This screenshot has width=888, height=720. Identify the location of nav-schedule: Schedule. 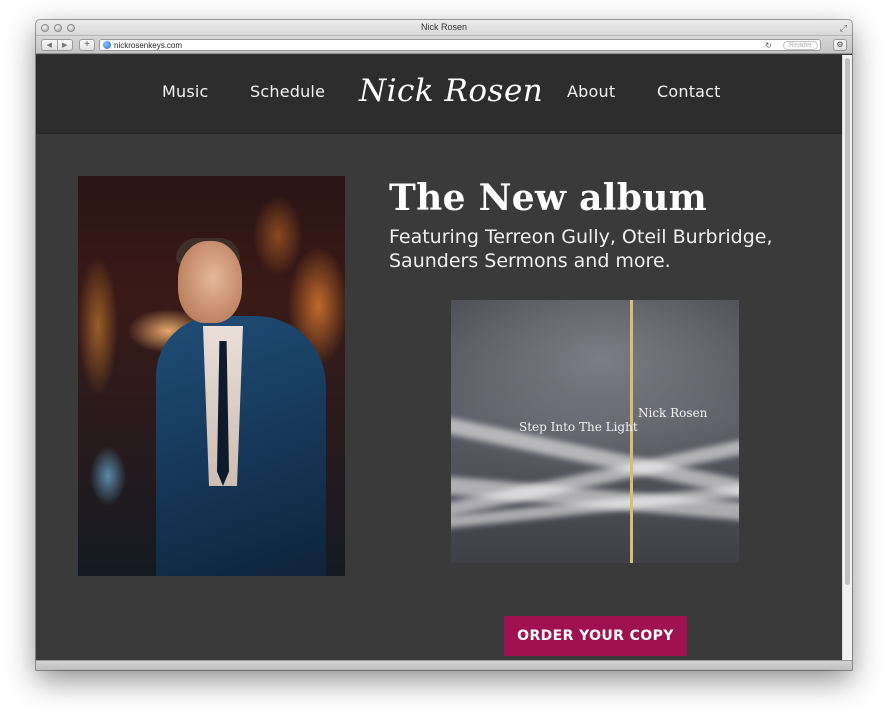
(287, 91).